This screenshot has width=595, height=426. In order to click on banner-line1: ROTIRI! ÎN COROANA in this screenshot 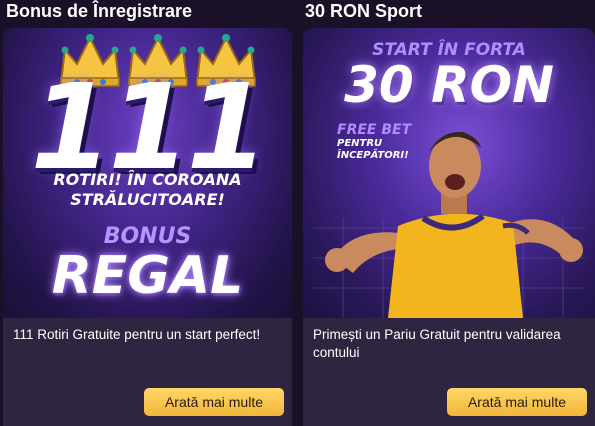, I will do `click(147, 179)`.